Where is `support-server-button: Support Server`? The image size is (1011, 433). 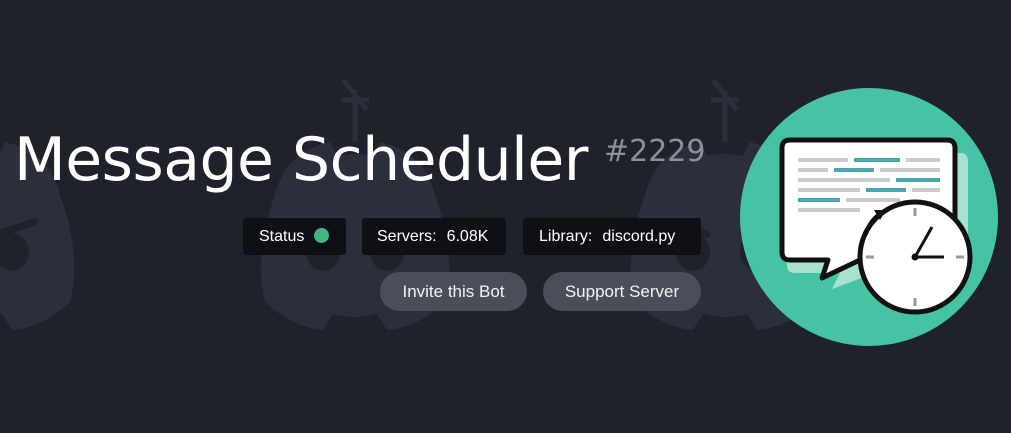 support-server-button: Support Server is located at coordinates (622, 291).